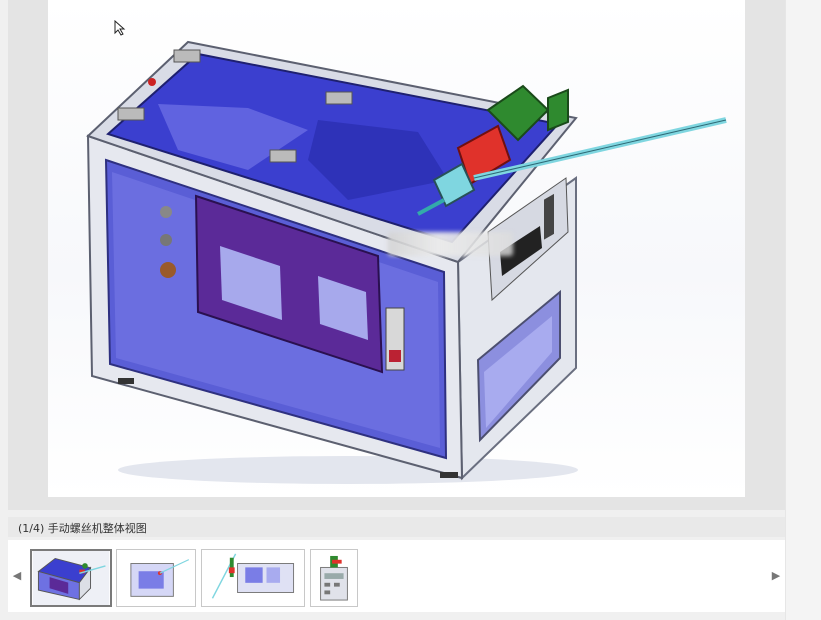  I want to click on triangle-right-icon: ▶, so click(776, 575).